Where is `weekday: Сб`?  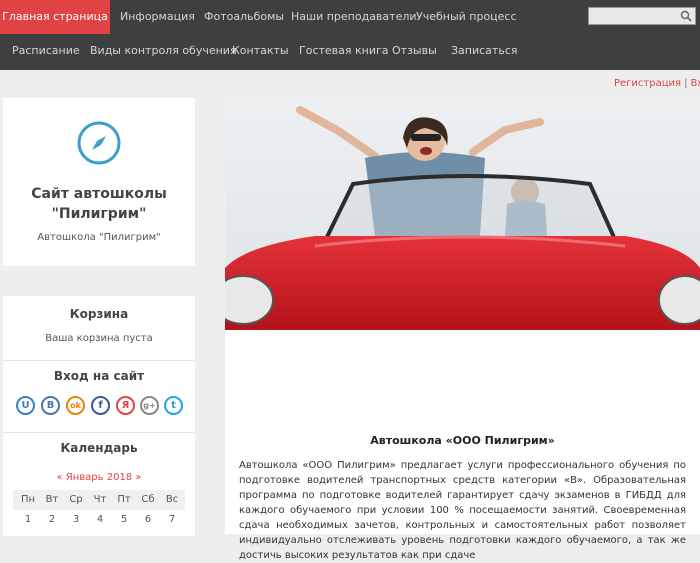
weekday: Сб is located at coordinates (148, 499).